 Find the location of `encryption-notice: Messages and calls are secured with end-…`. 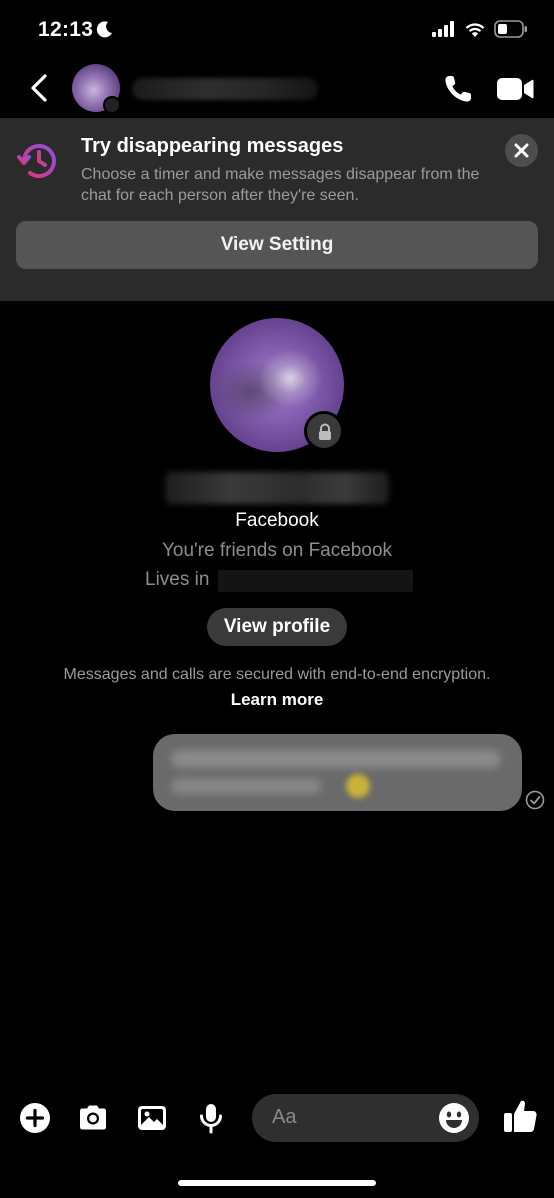

encryption-notice: Messages and calls are secured with end-… is located at coordinates (277, 674).